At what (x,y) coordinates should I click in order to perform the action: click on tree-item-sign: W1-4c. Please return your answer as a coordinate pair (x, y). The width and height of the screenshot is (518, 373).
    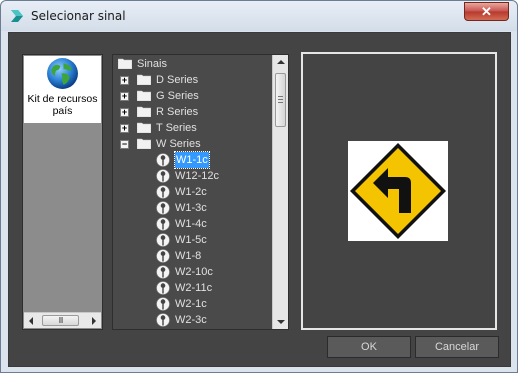
    Looking at the image, I should click on (193, 224).